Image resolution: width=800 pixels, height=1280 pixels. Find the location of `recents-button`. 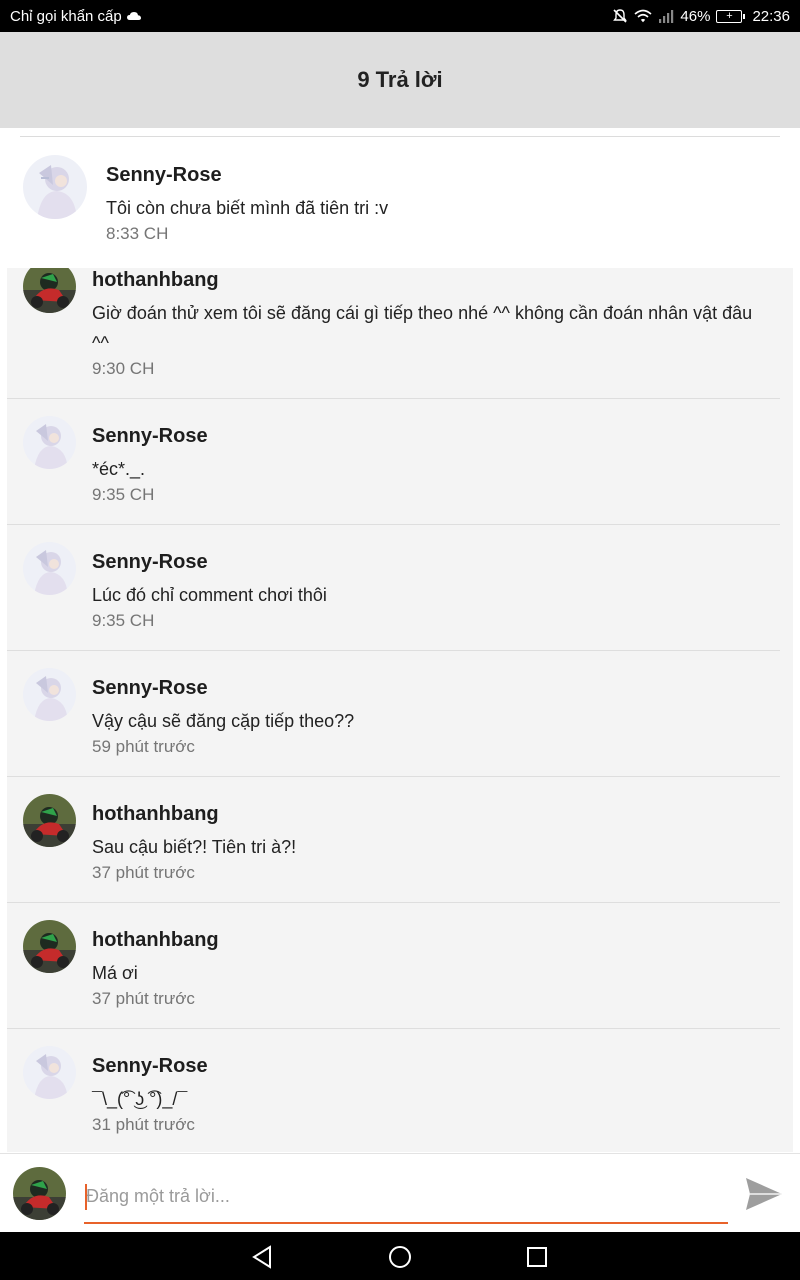

recents-button is located at coordinates (537, 1257).